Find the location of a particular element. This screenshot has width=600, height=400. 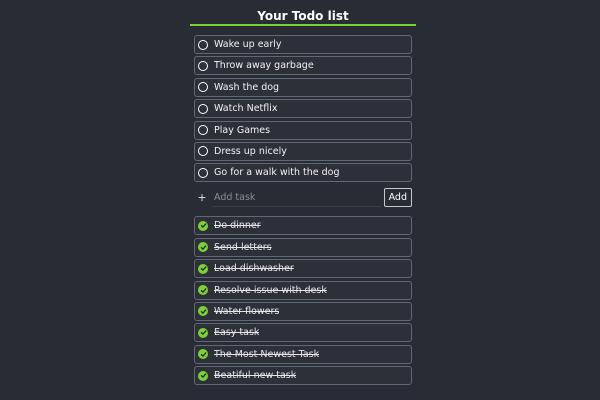

plus-icon: + is located at coordinates (202, 198).